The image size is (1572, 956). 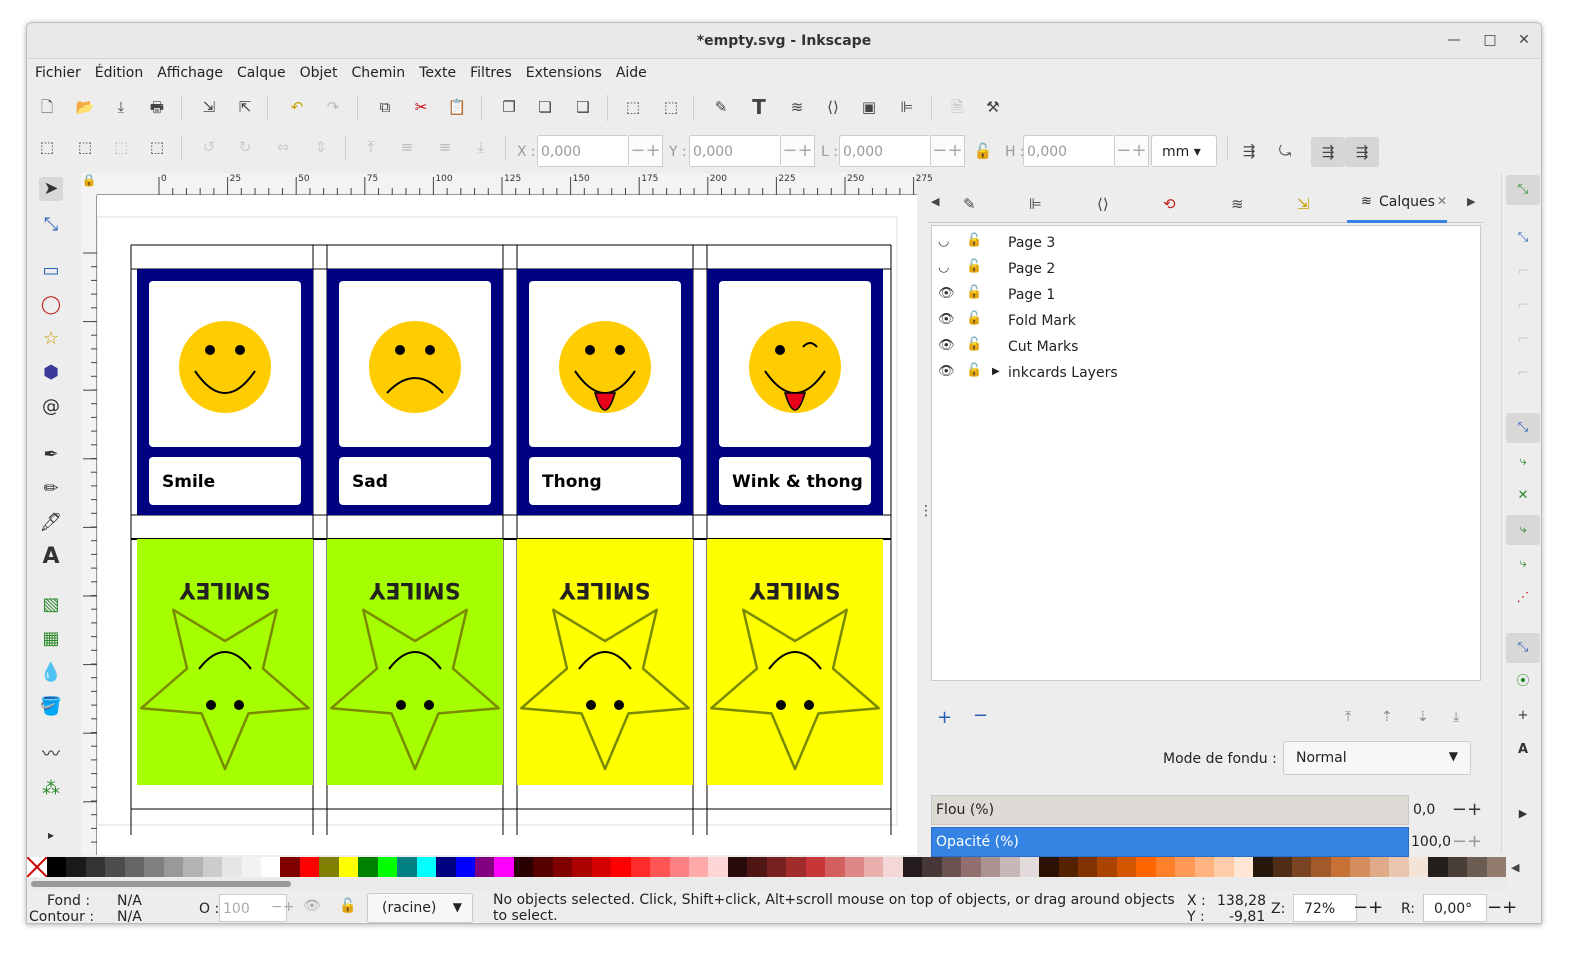 I want to click on snap-nodes-icon: ⤡, so click(x=1523, y=428).